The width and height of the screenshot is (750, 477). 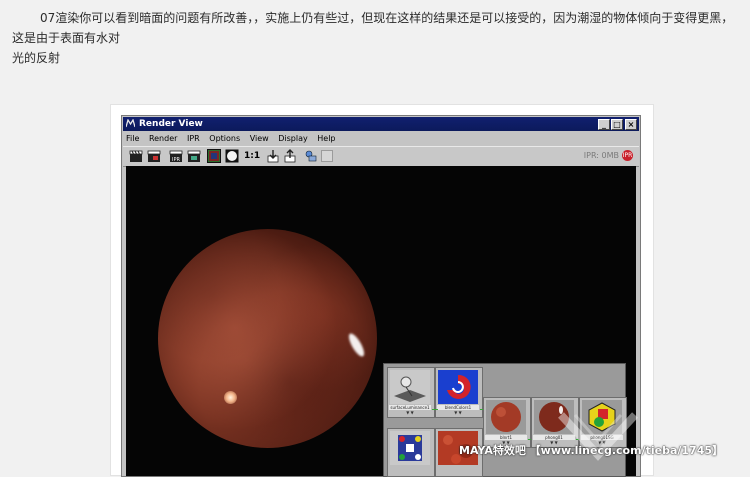 I want to click on menu-file: File, so click(x=132, y=138).